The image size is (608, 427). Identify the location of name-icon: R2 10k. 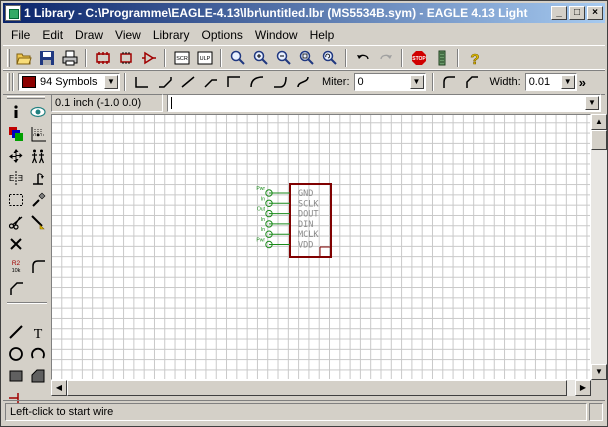
(16, 266).